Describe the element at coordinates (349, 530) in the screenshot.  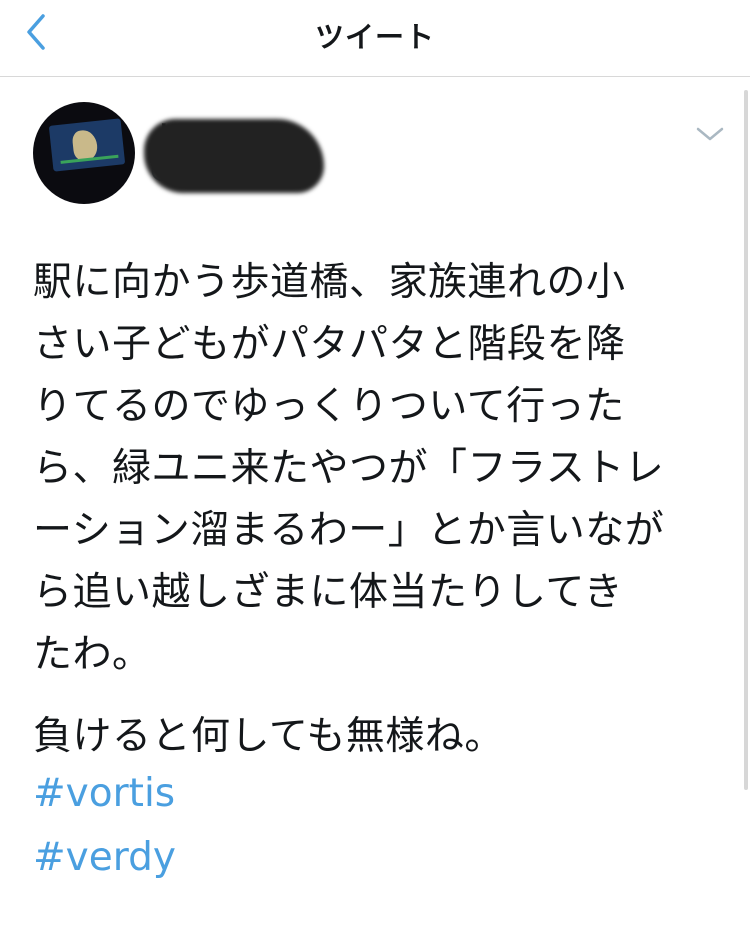
I see `tweet-text-line: ーション溜まるわー」とか言いなが` at that location.